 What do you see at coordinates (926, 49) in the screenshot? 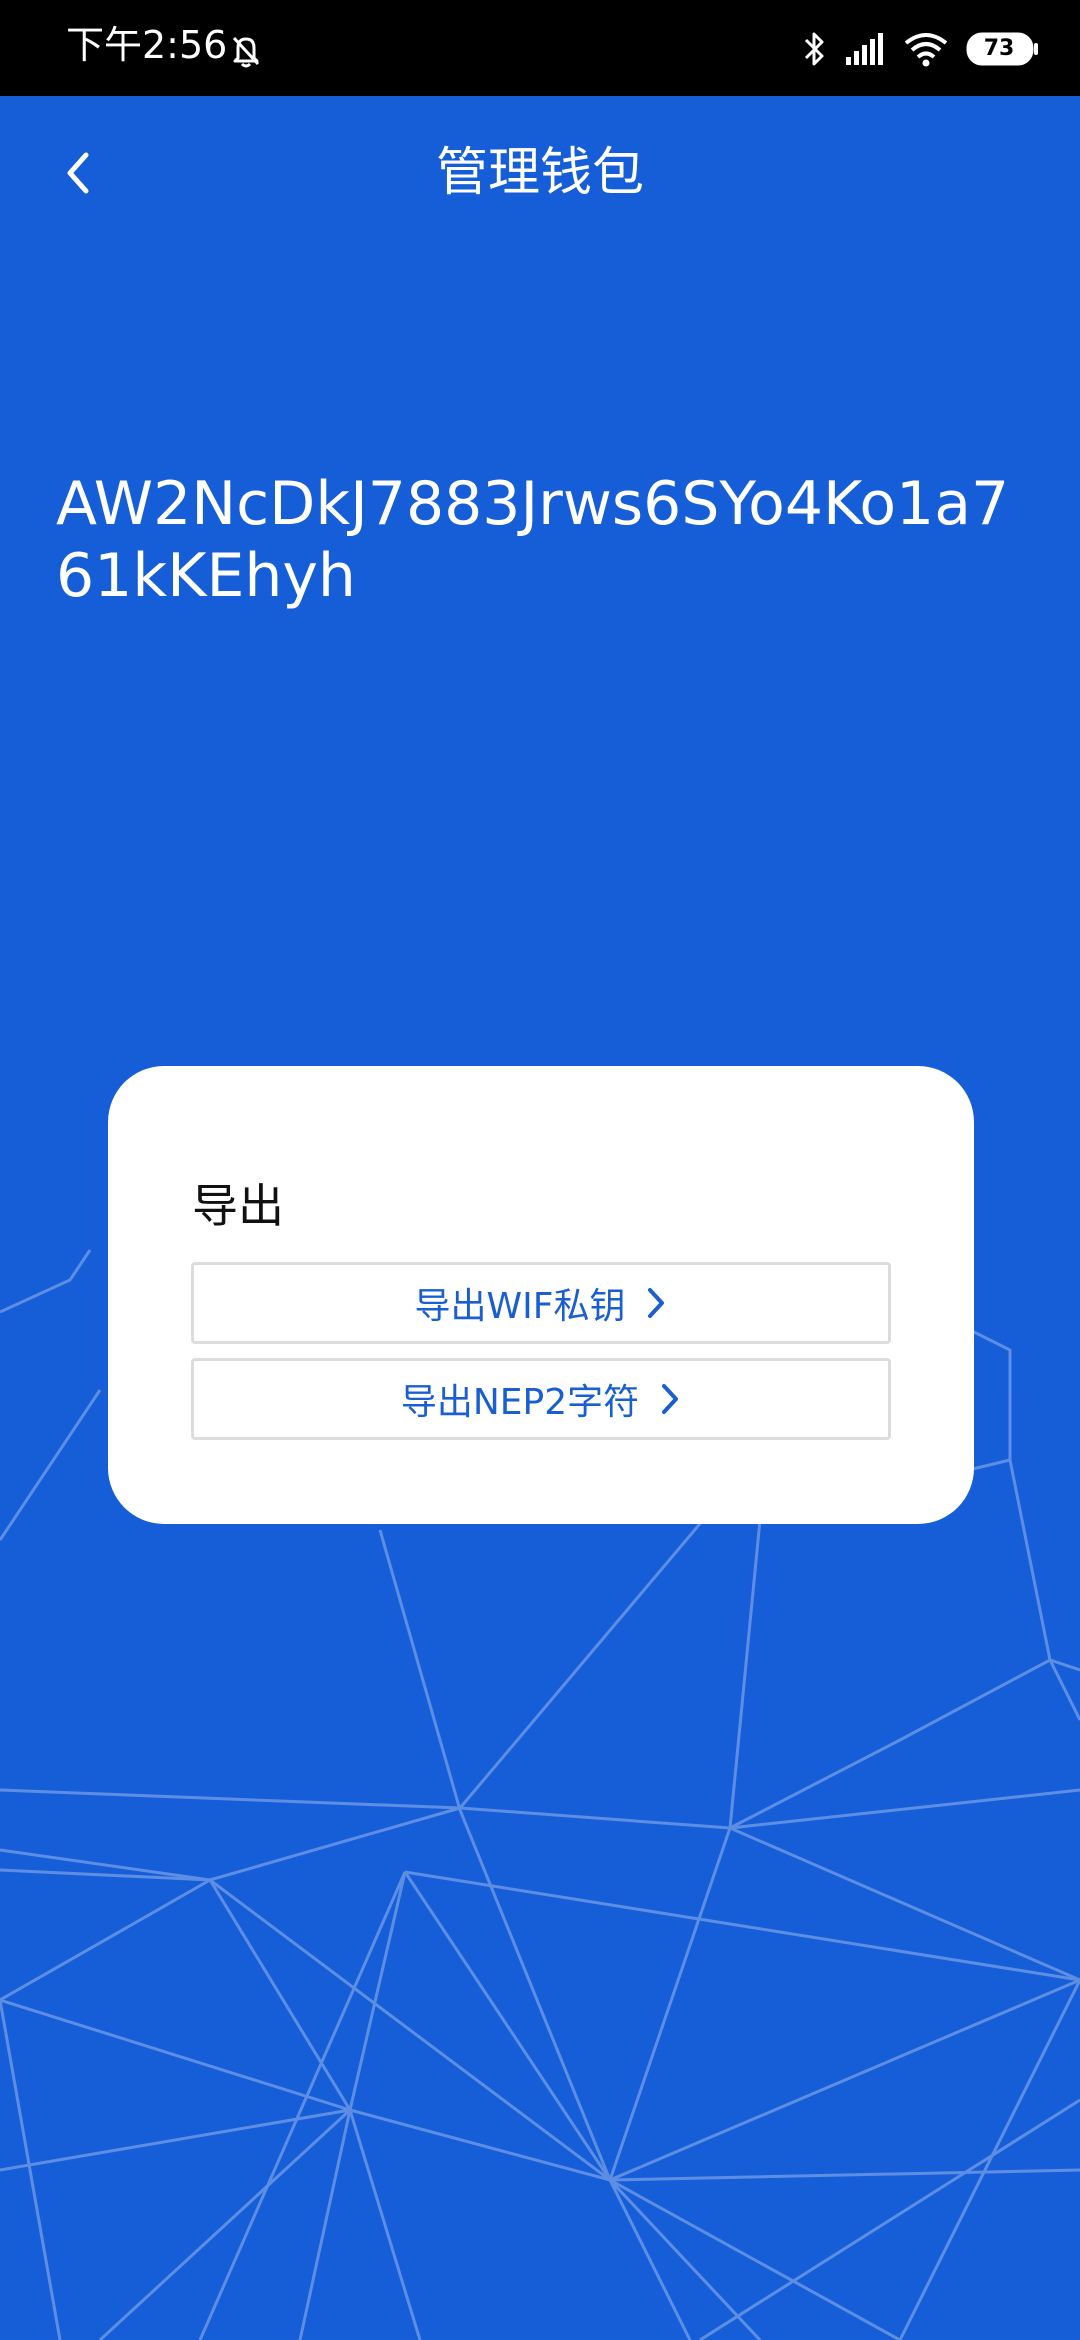
I see `wifi-icon` at bounding box center [926, 49].